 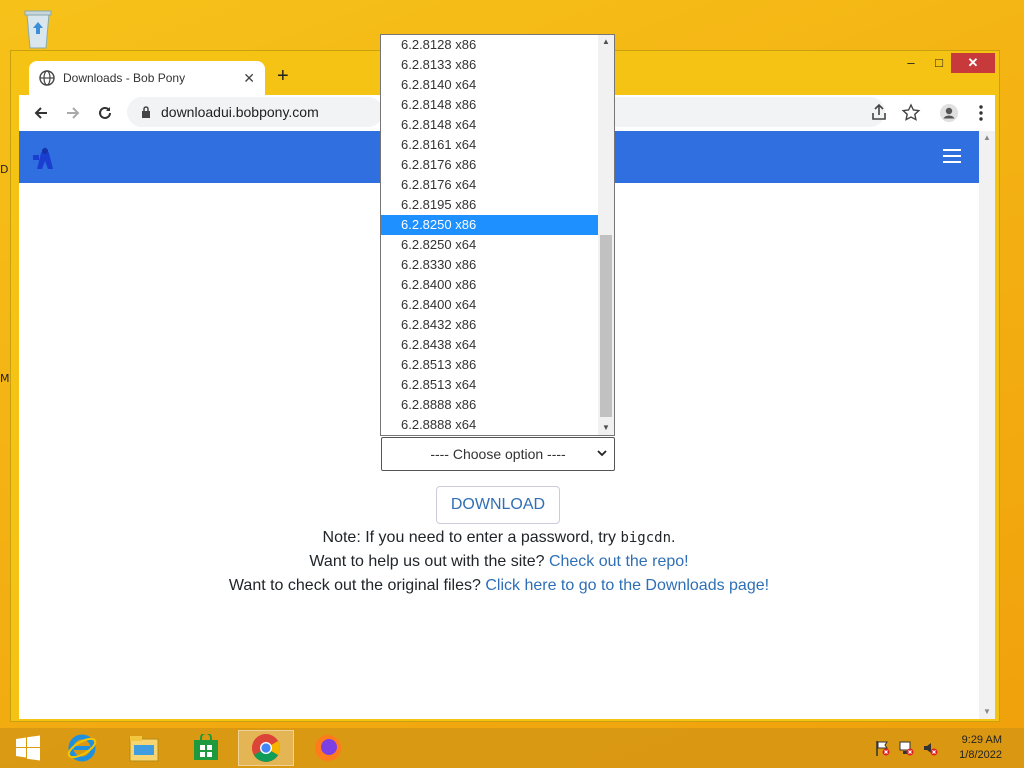 I want to click on version-select: ---- Choose option ----, so click(x=498, y=454).